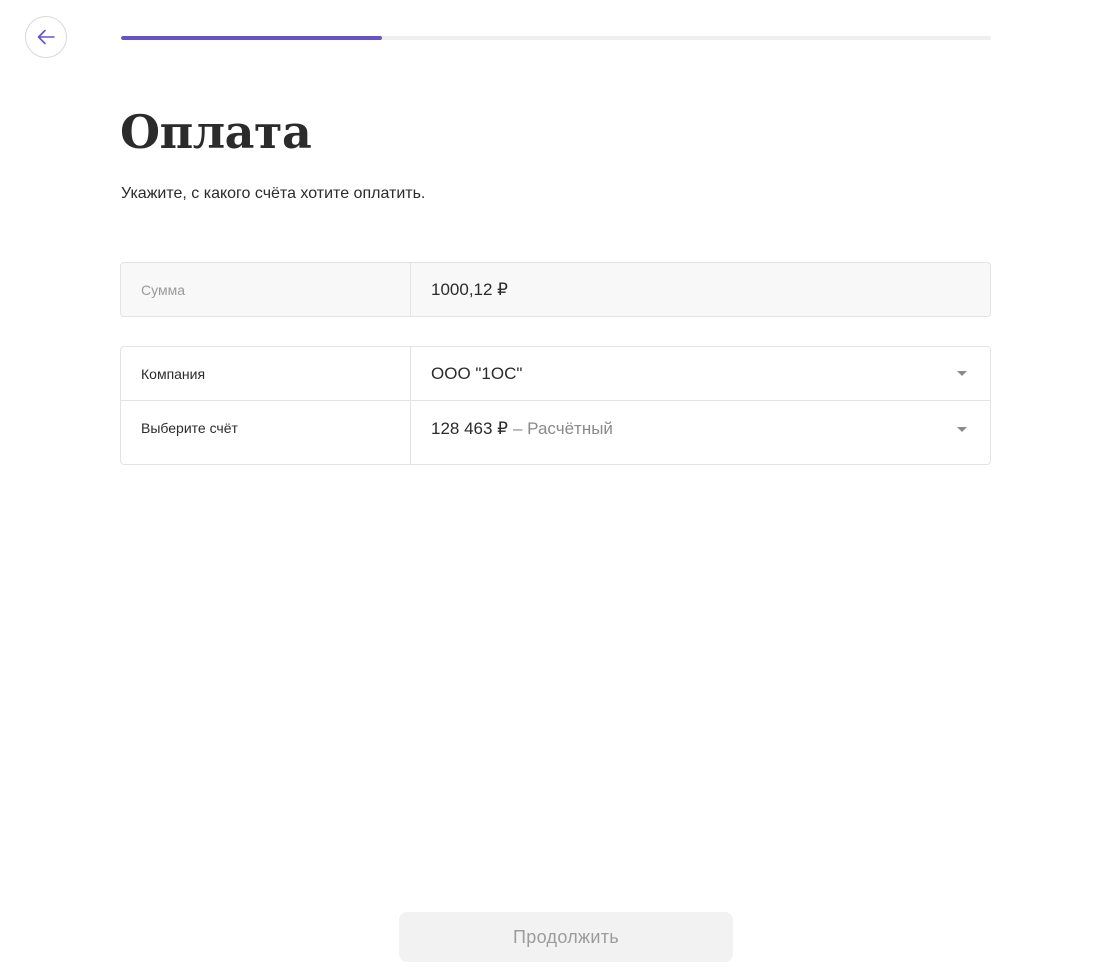 The image size is (1113, 967). I want to click on page-title: Оплата, so click(216, 132).